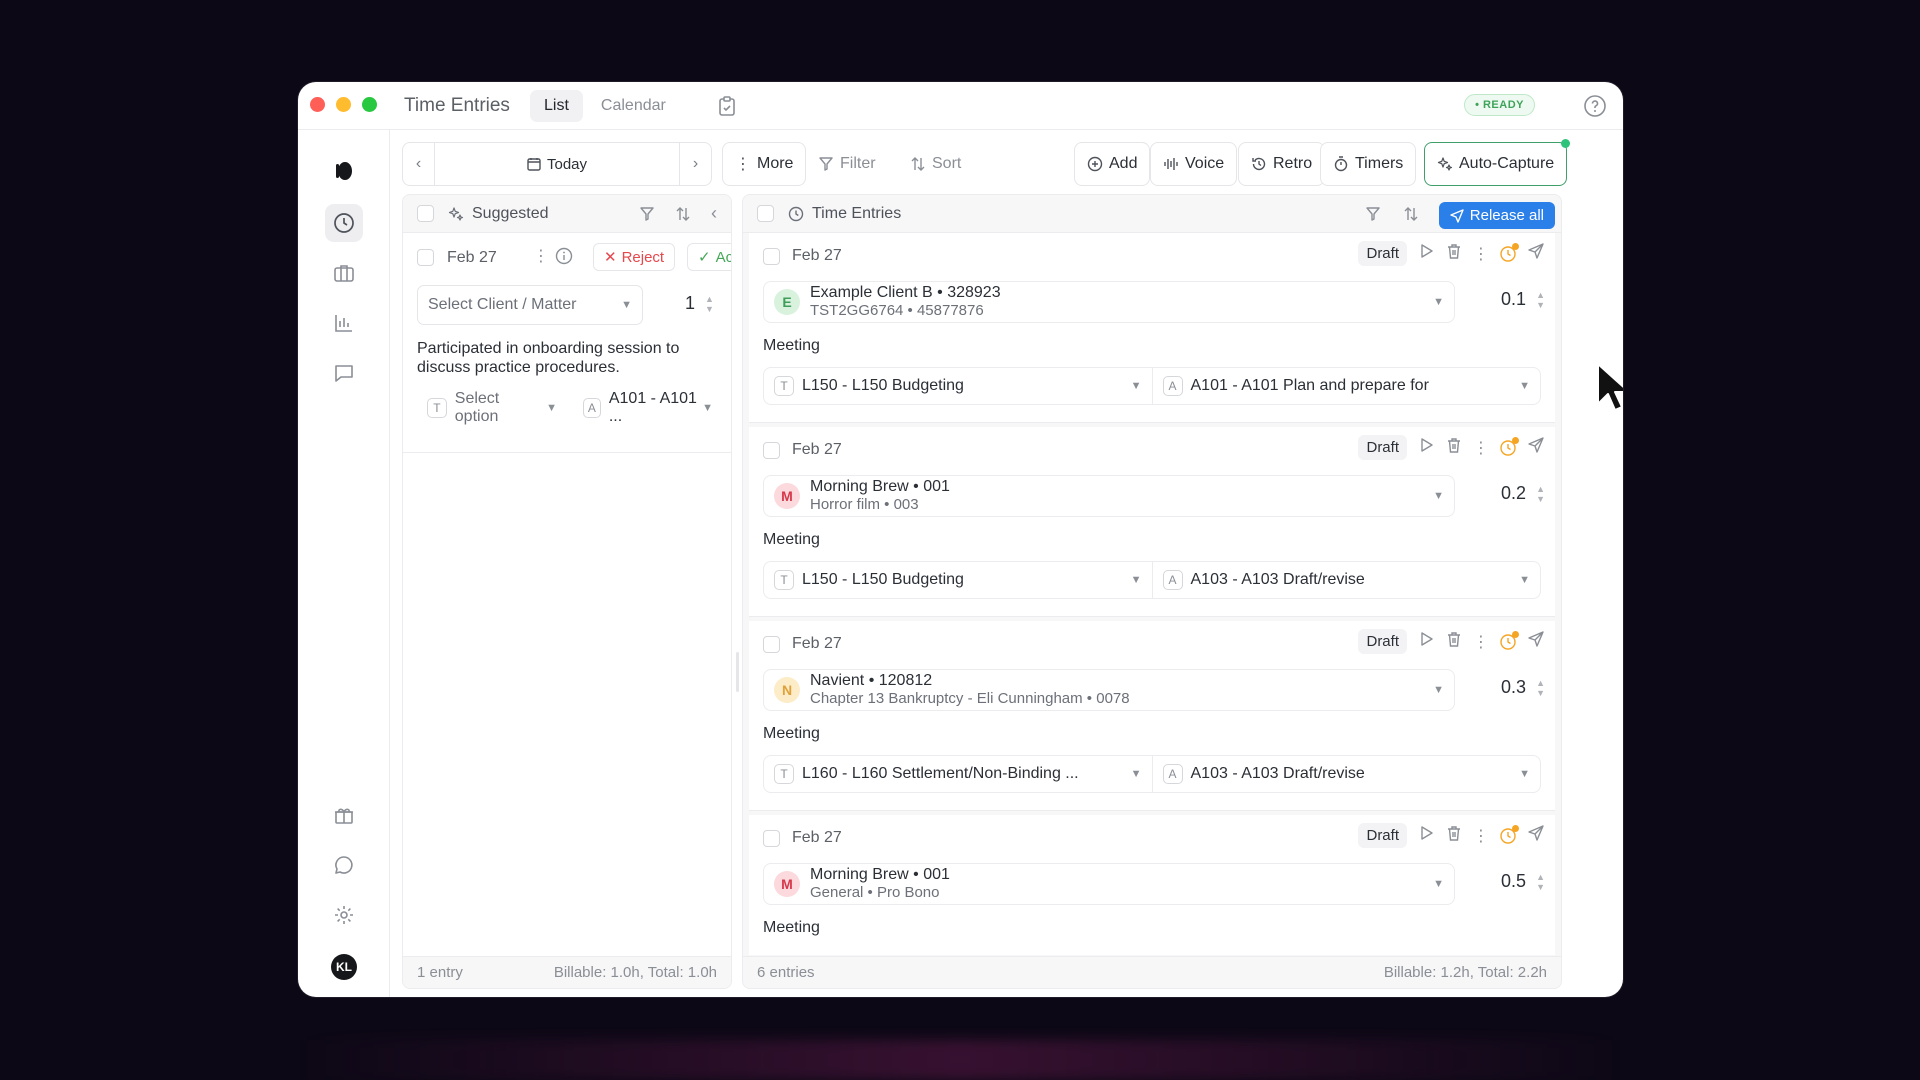 The width and height of the screenshot is (1920, 1080). I want to click on minimize-window-button, so click(343, 104).